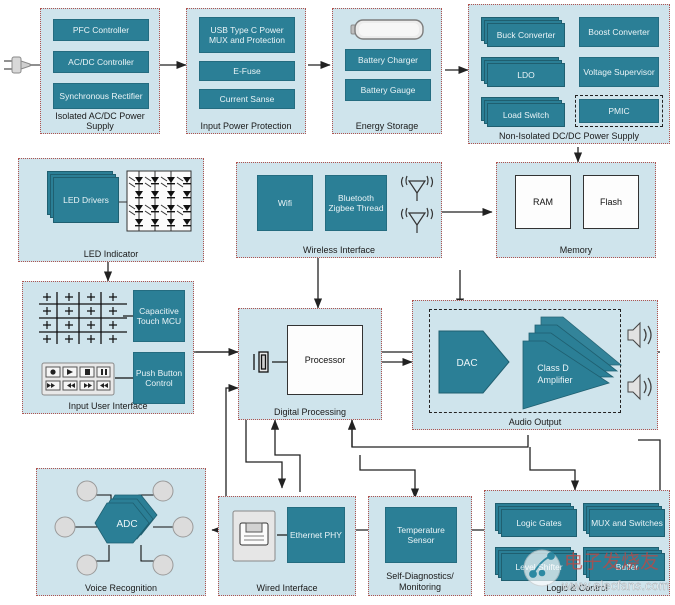 This screenshot has height=605, width=675. Describe the element at coordinates (356, 203) in the screenshot. I see `block-bluetooth-zigbee-thread: Bluetooth Zigbee Thread` at that location.